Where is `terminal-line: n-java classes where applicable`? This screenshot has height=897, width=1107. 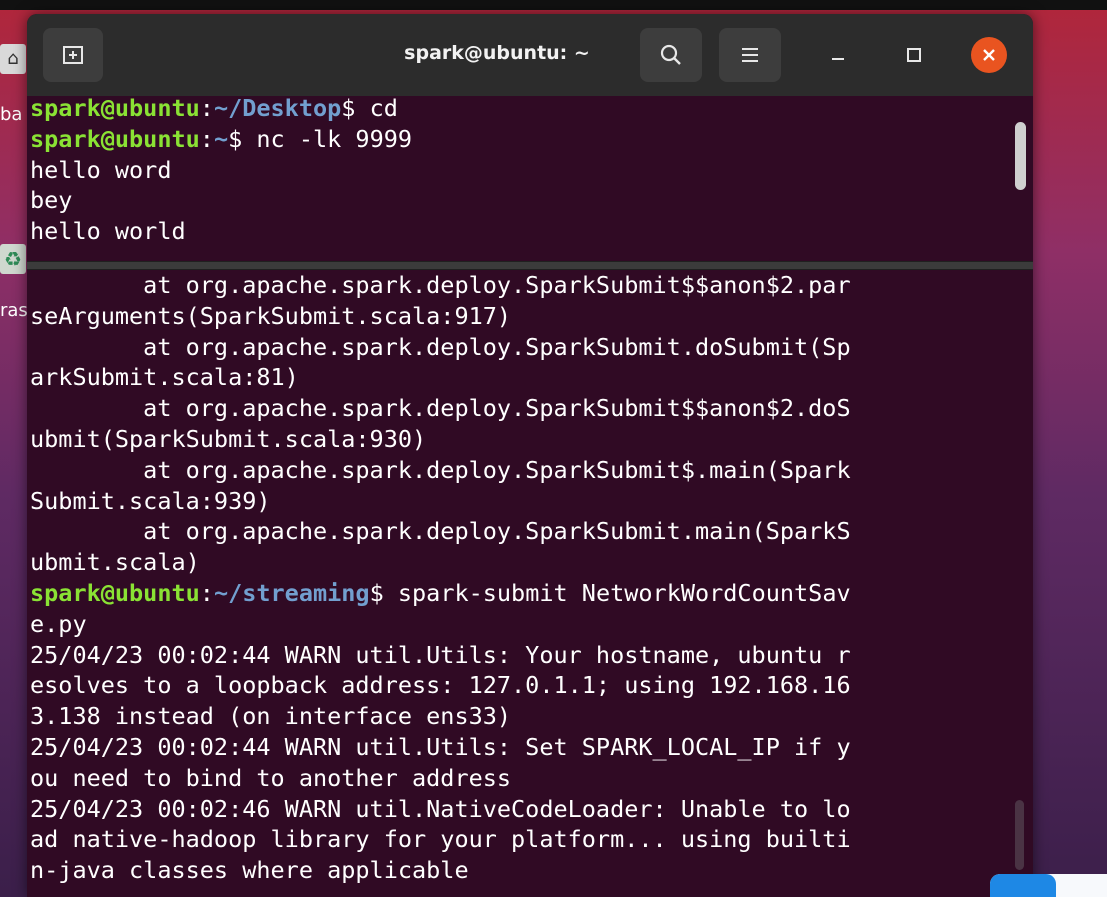 terminal-line: n-java classes where applicable is located at coordinates (440, 870).